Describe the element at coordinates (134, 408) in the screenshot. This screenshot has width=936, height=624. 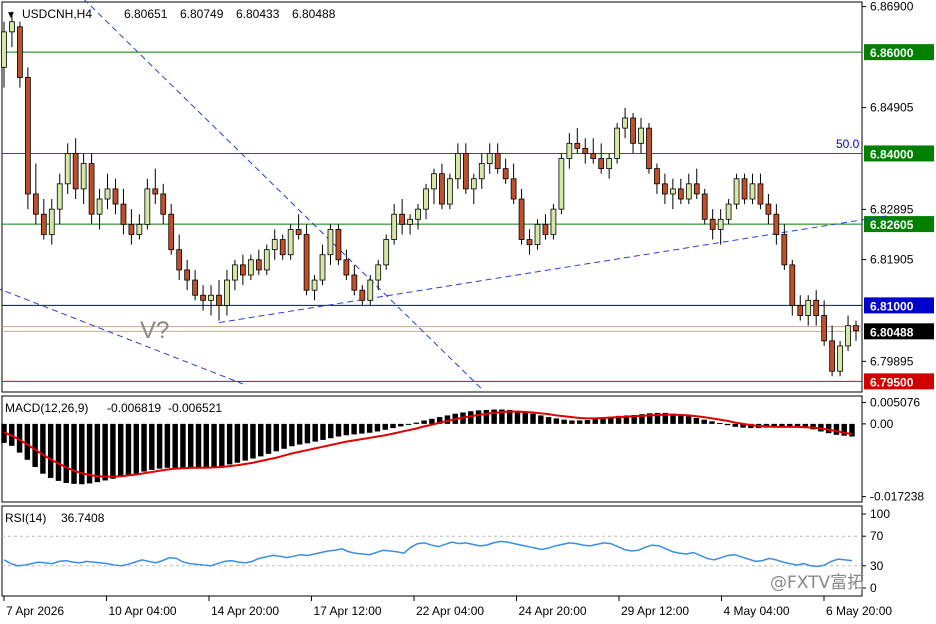
I see `macd-value: -0.006819` at that location.